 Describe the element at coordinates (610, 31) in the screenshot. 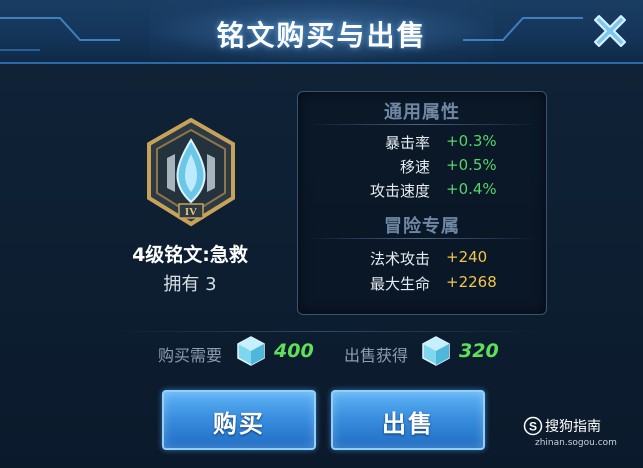

I see `close-icon` at that location.